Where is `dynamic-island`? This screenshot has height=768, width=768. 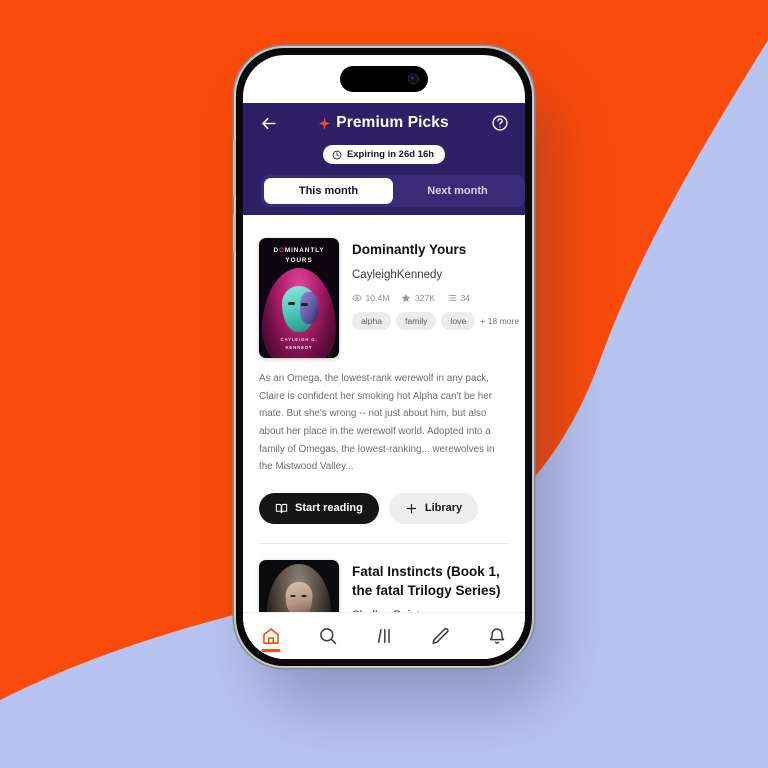 dynamic-island is located at coordinates (384, 79).